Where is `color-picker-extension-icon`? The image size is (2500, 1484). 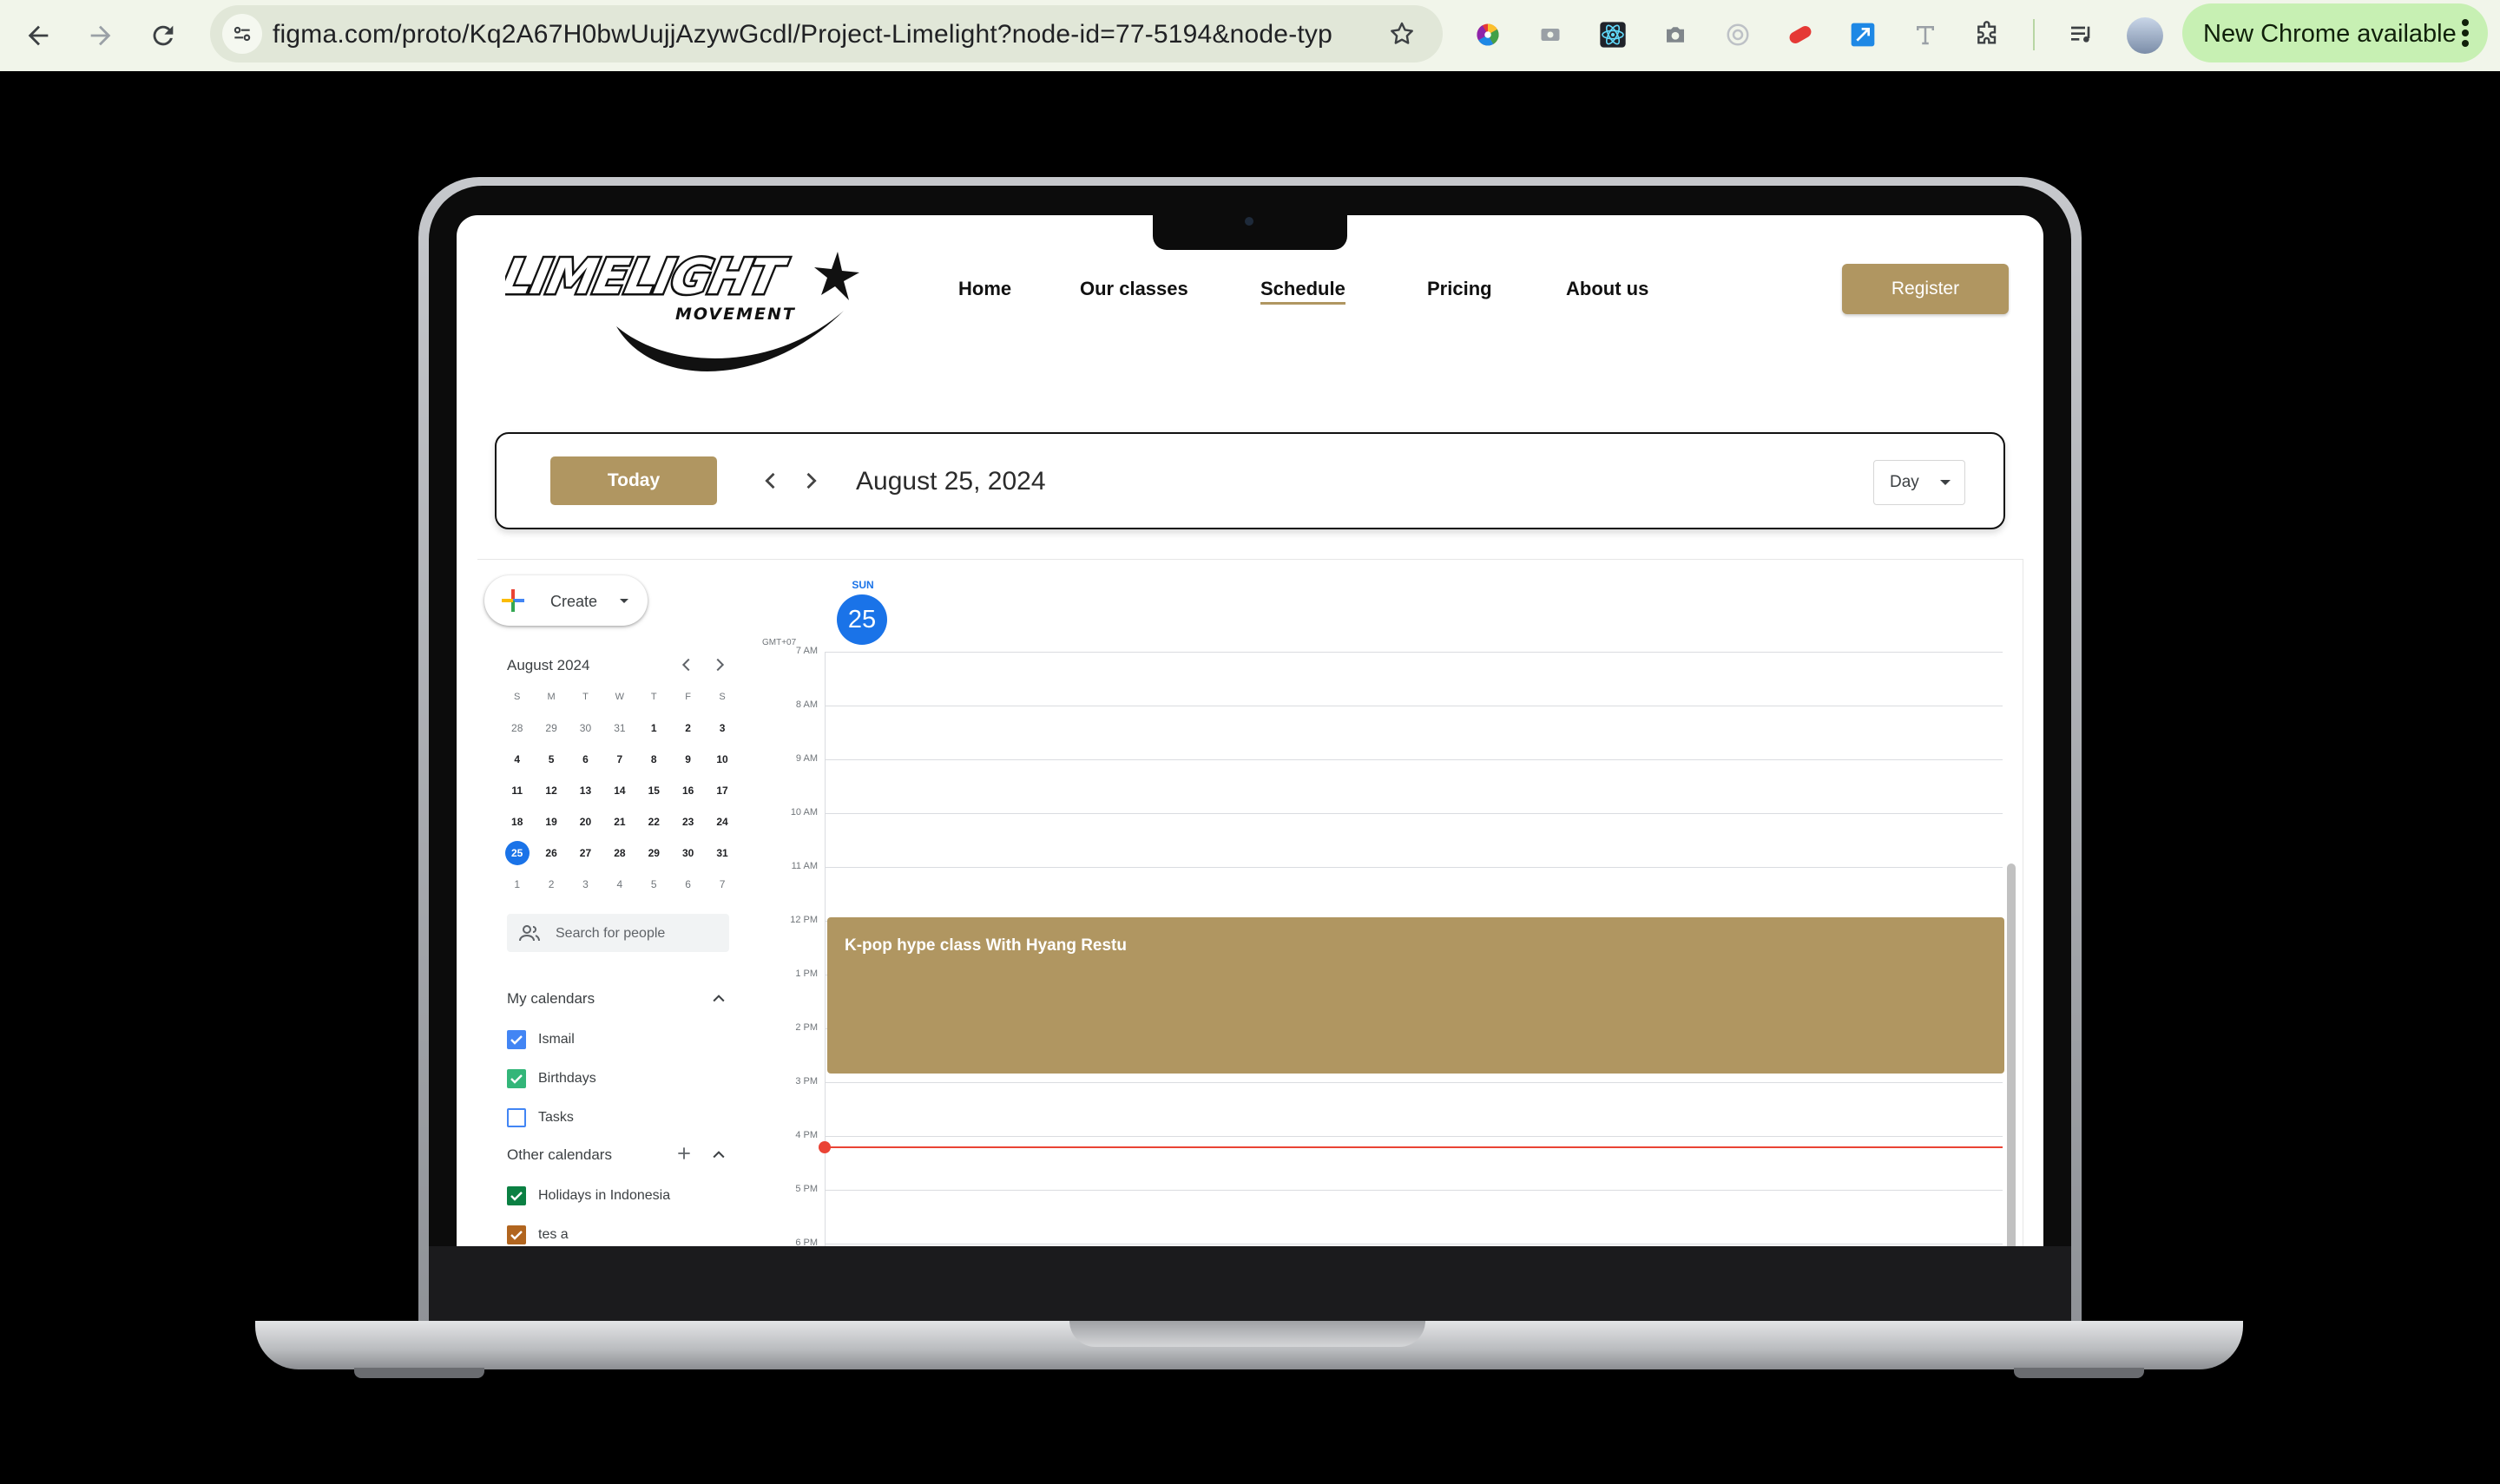
color-picker-extension-icon is located at coordinates (1487, 34).